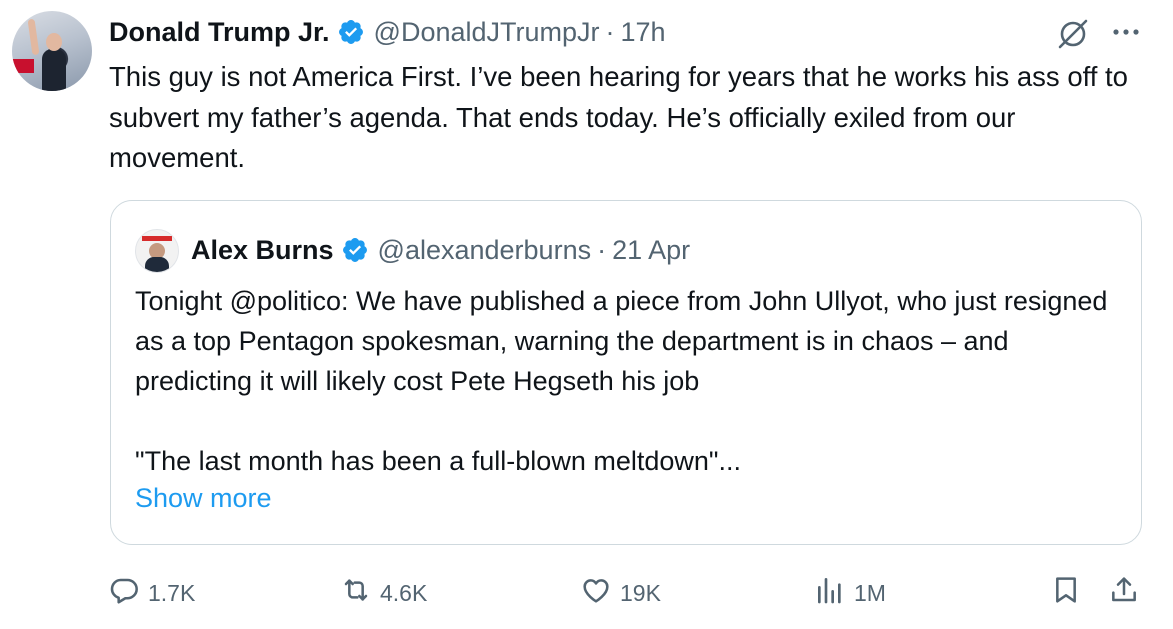 The image size is (1173, 629). What do you see at coordinates (596, 593) in the screenshot?
I see `like-icon` at bounding box center [596, 593].